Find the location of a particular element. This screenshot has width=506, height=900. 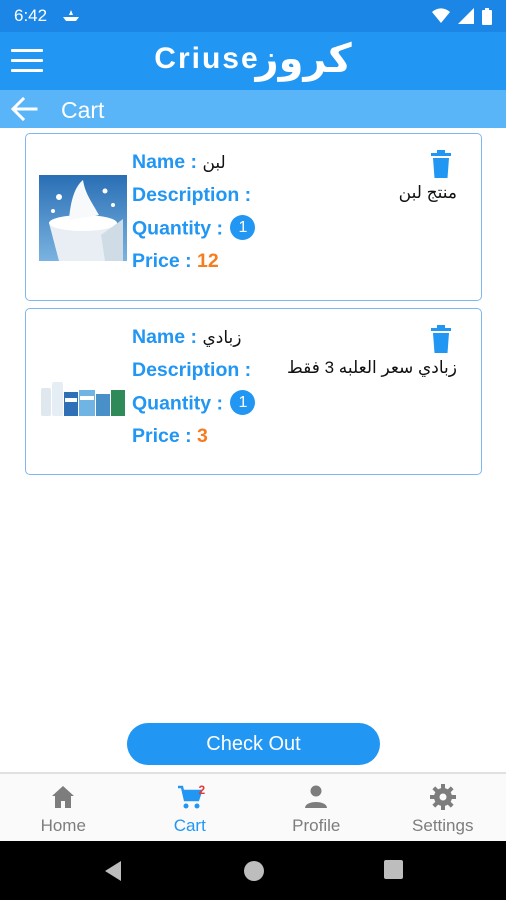

nav-item-profile: Profile is located at coordinates (316, 807).